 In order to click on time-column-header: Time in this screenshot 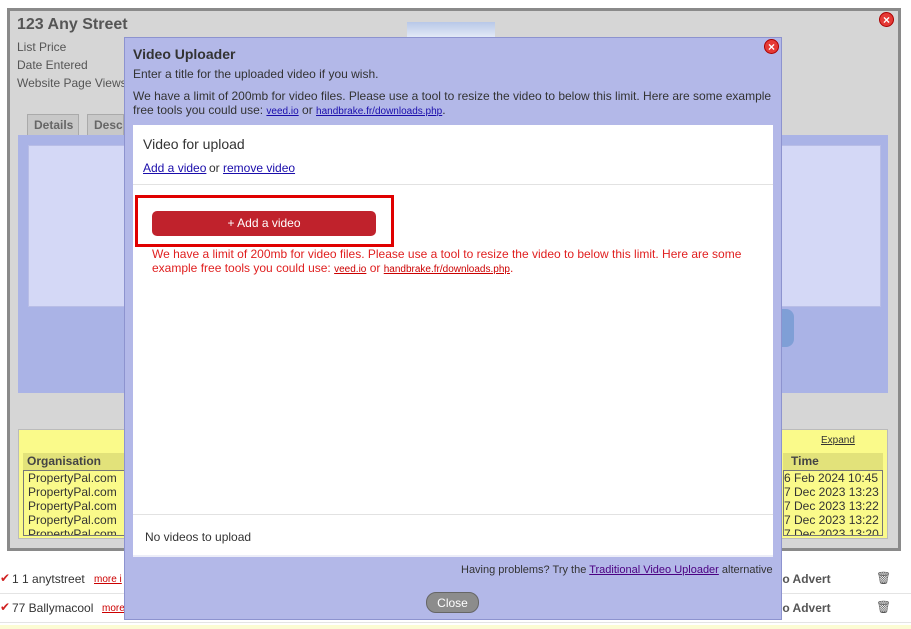, I will do `click(833, 461)`.